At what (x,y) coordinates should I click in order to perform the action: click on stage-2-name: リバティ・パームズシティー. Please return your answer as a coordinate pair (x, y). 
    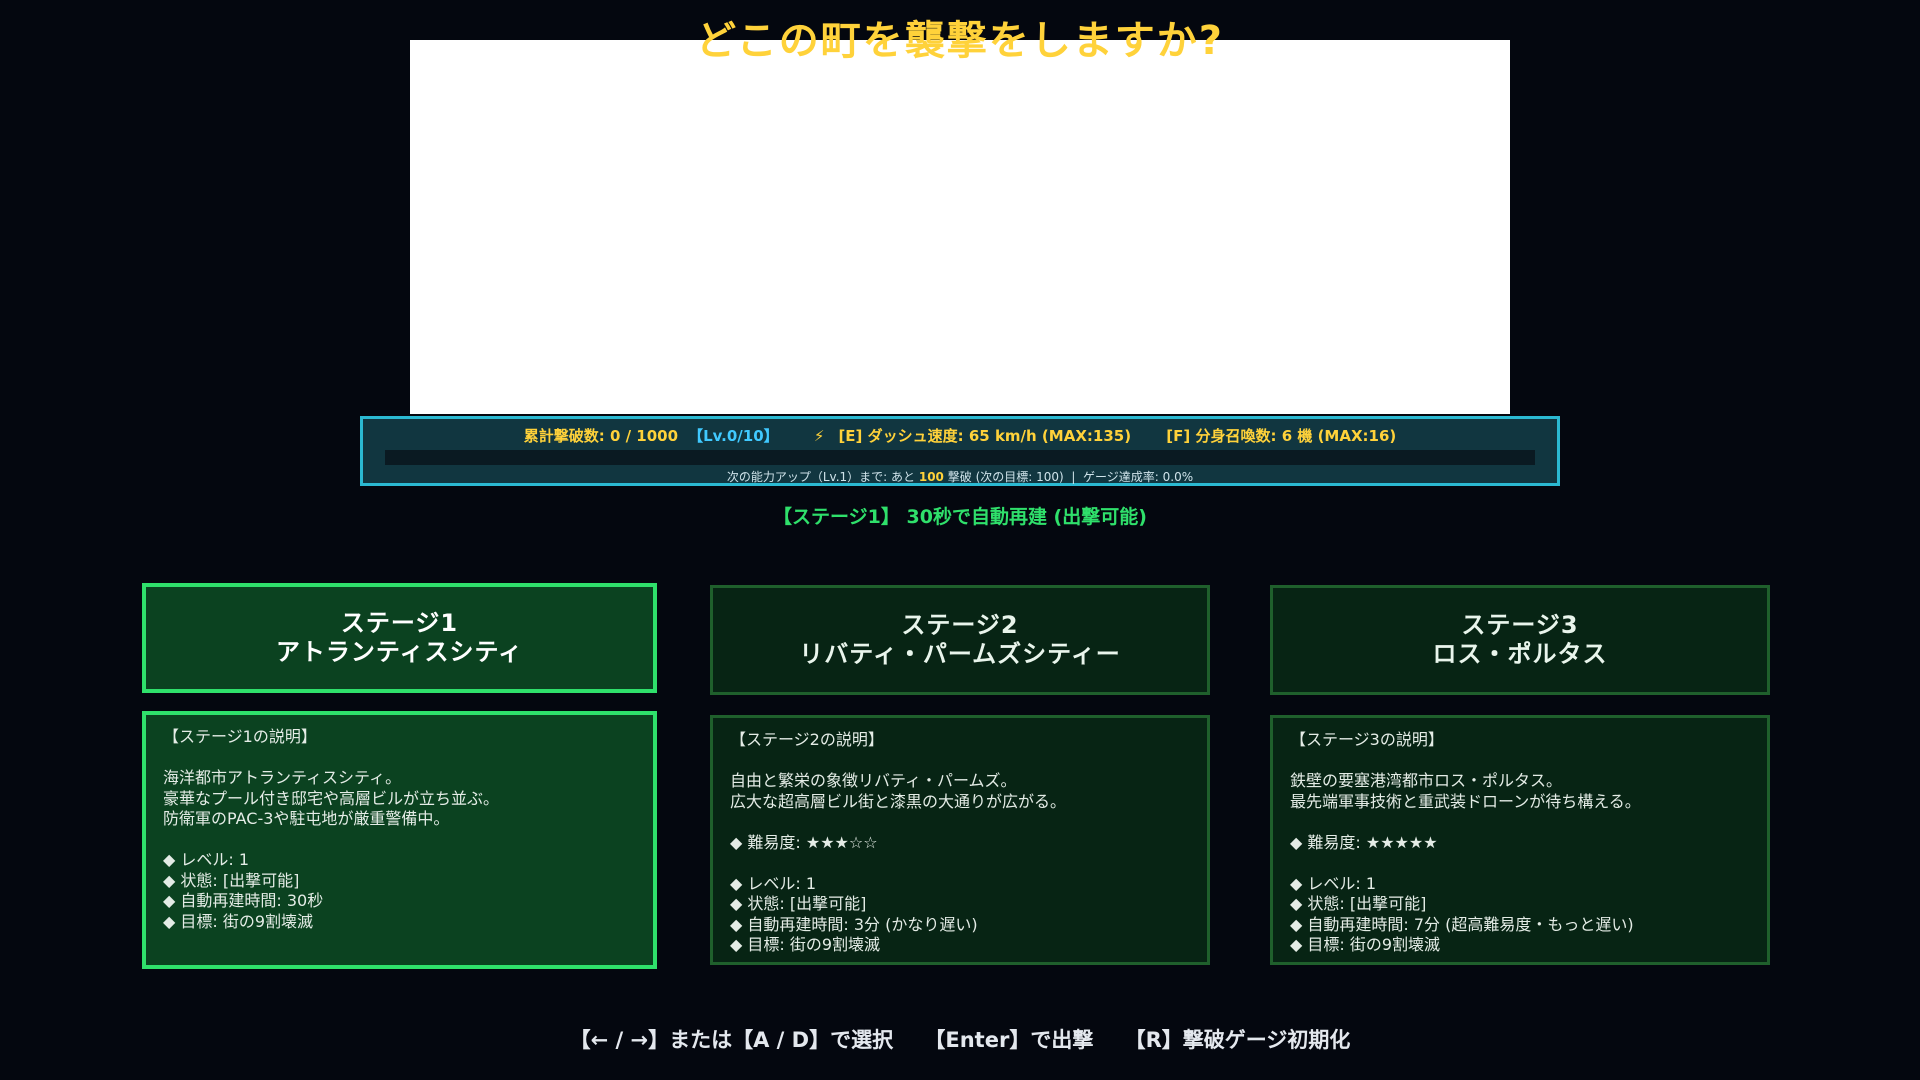
    Looking at the image, I should click on (960, 654).